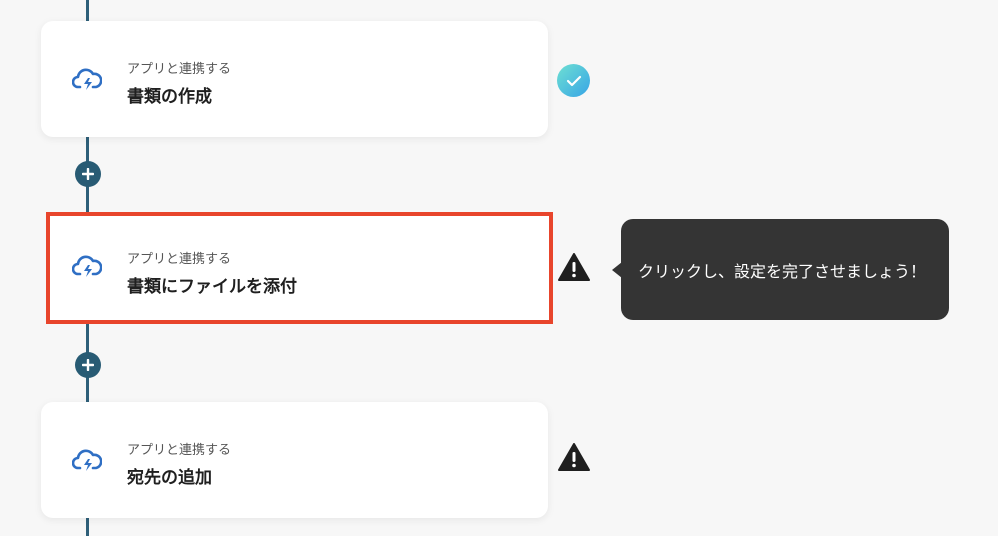  Describe the element at coordinates (169, 478) in the screenshot. I see `flow-step-title: 宛先の追加` at that location.